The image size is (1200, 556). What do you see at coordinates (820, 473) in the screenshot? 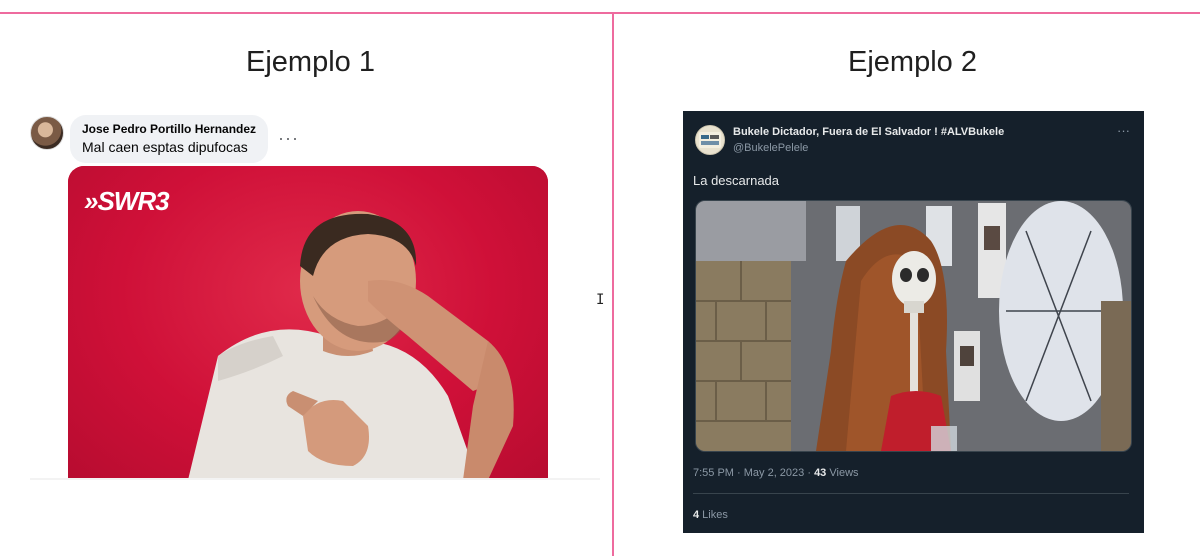
I see `tweet-views-count: 43` at bounding box center [820, 473].